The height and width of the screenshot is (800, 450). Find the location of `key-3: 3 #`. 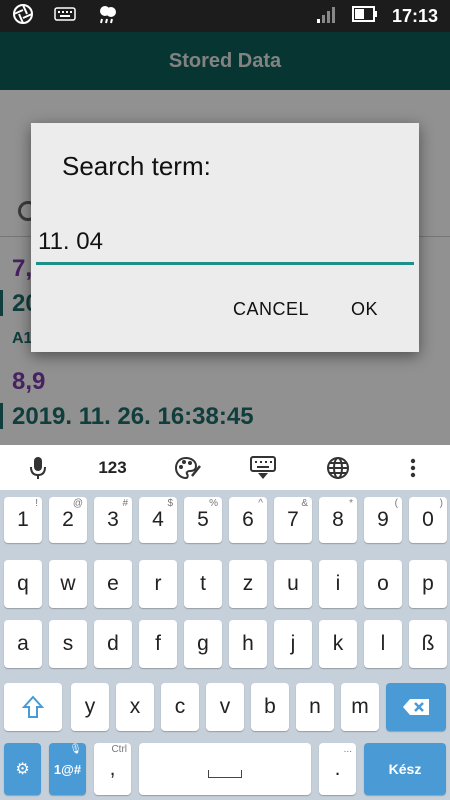

key-3: 3 # is located at coordinates (113, 520).